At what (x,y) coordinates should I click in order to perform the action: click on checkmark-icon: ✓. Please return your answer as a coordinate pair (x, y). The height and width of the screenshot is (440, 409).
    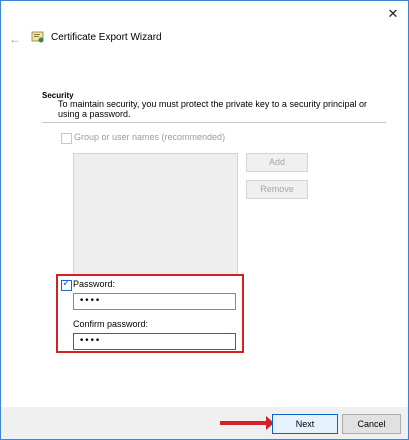
    Looking at the image, I should click on (66, 283).